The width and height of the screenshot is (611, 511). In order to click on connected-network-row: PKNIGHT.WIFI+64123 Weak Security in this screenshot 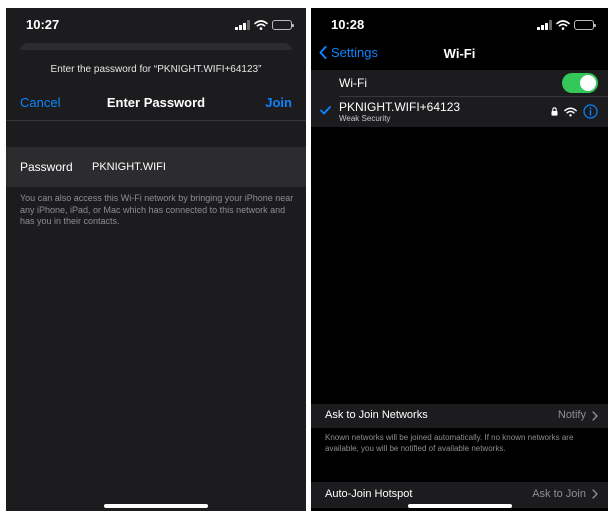, I will do `click(459, 112)`.